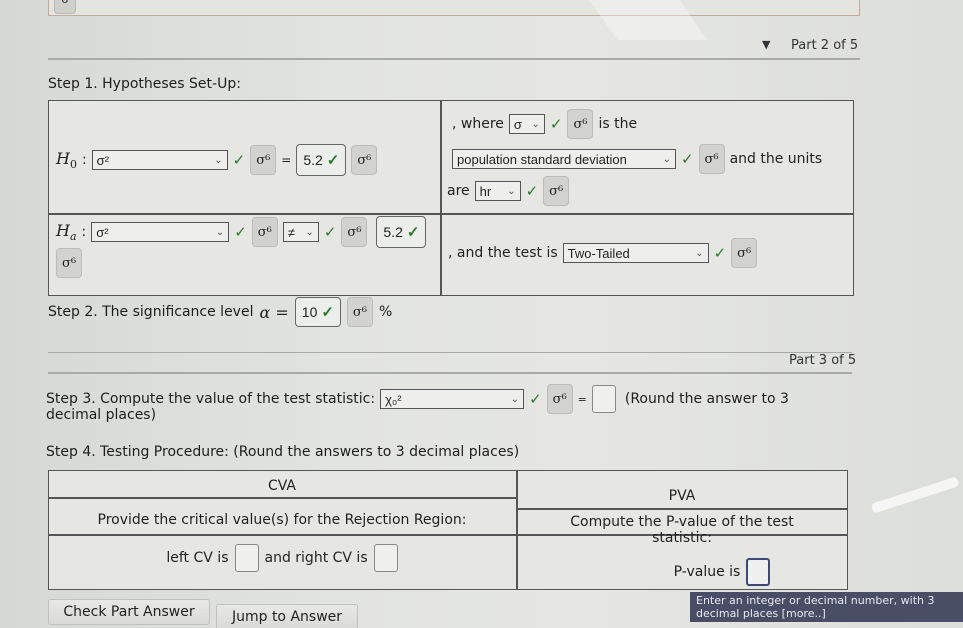  I want to click on h0-value-field: 5.2 ✓, so click(321, 160).